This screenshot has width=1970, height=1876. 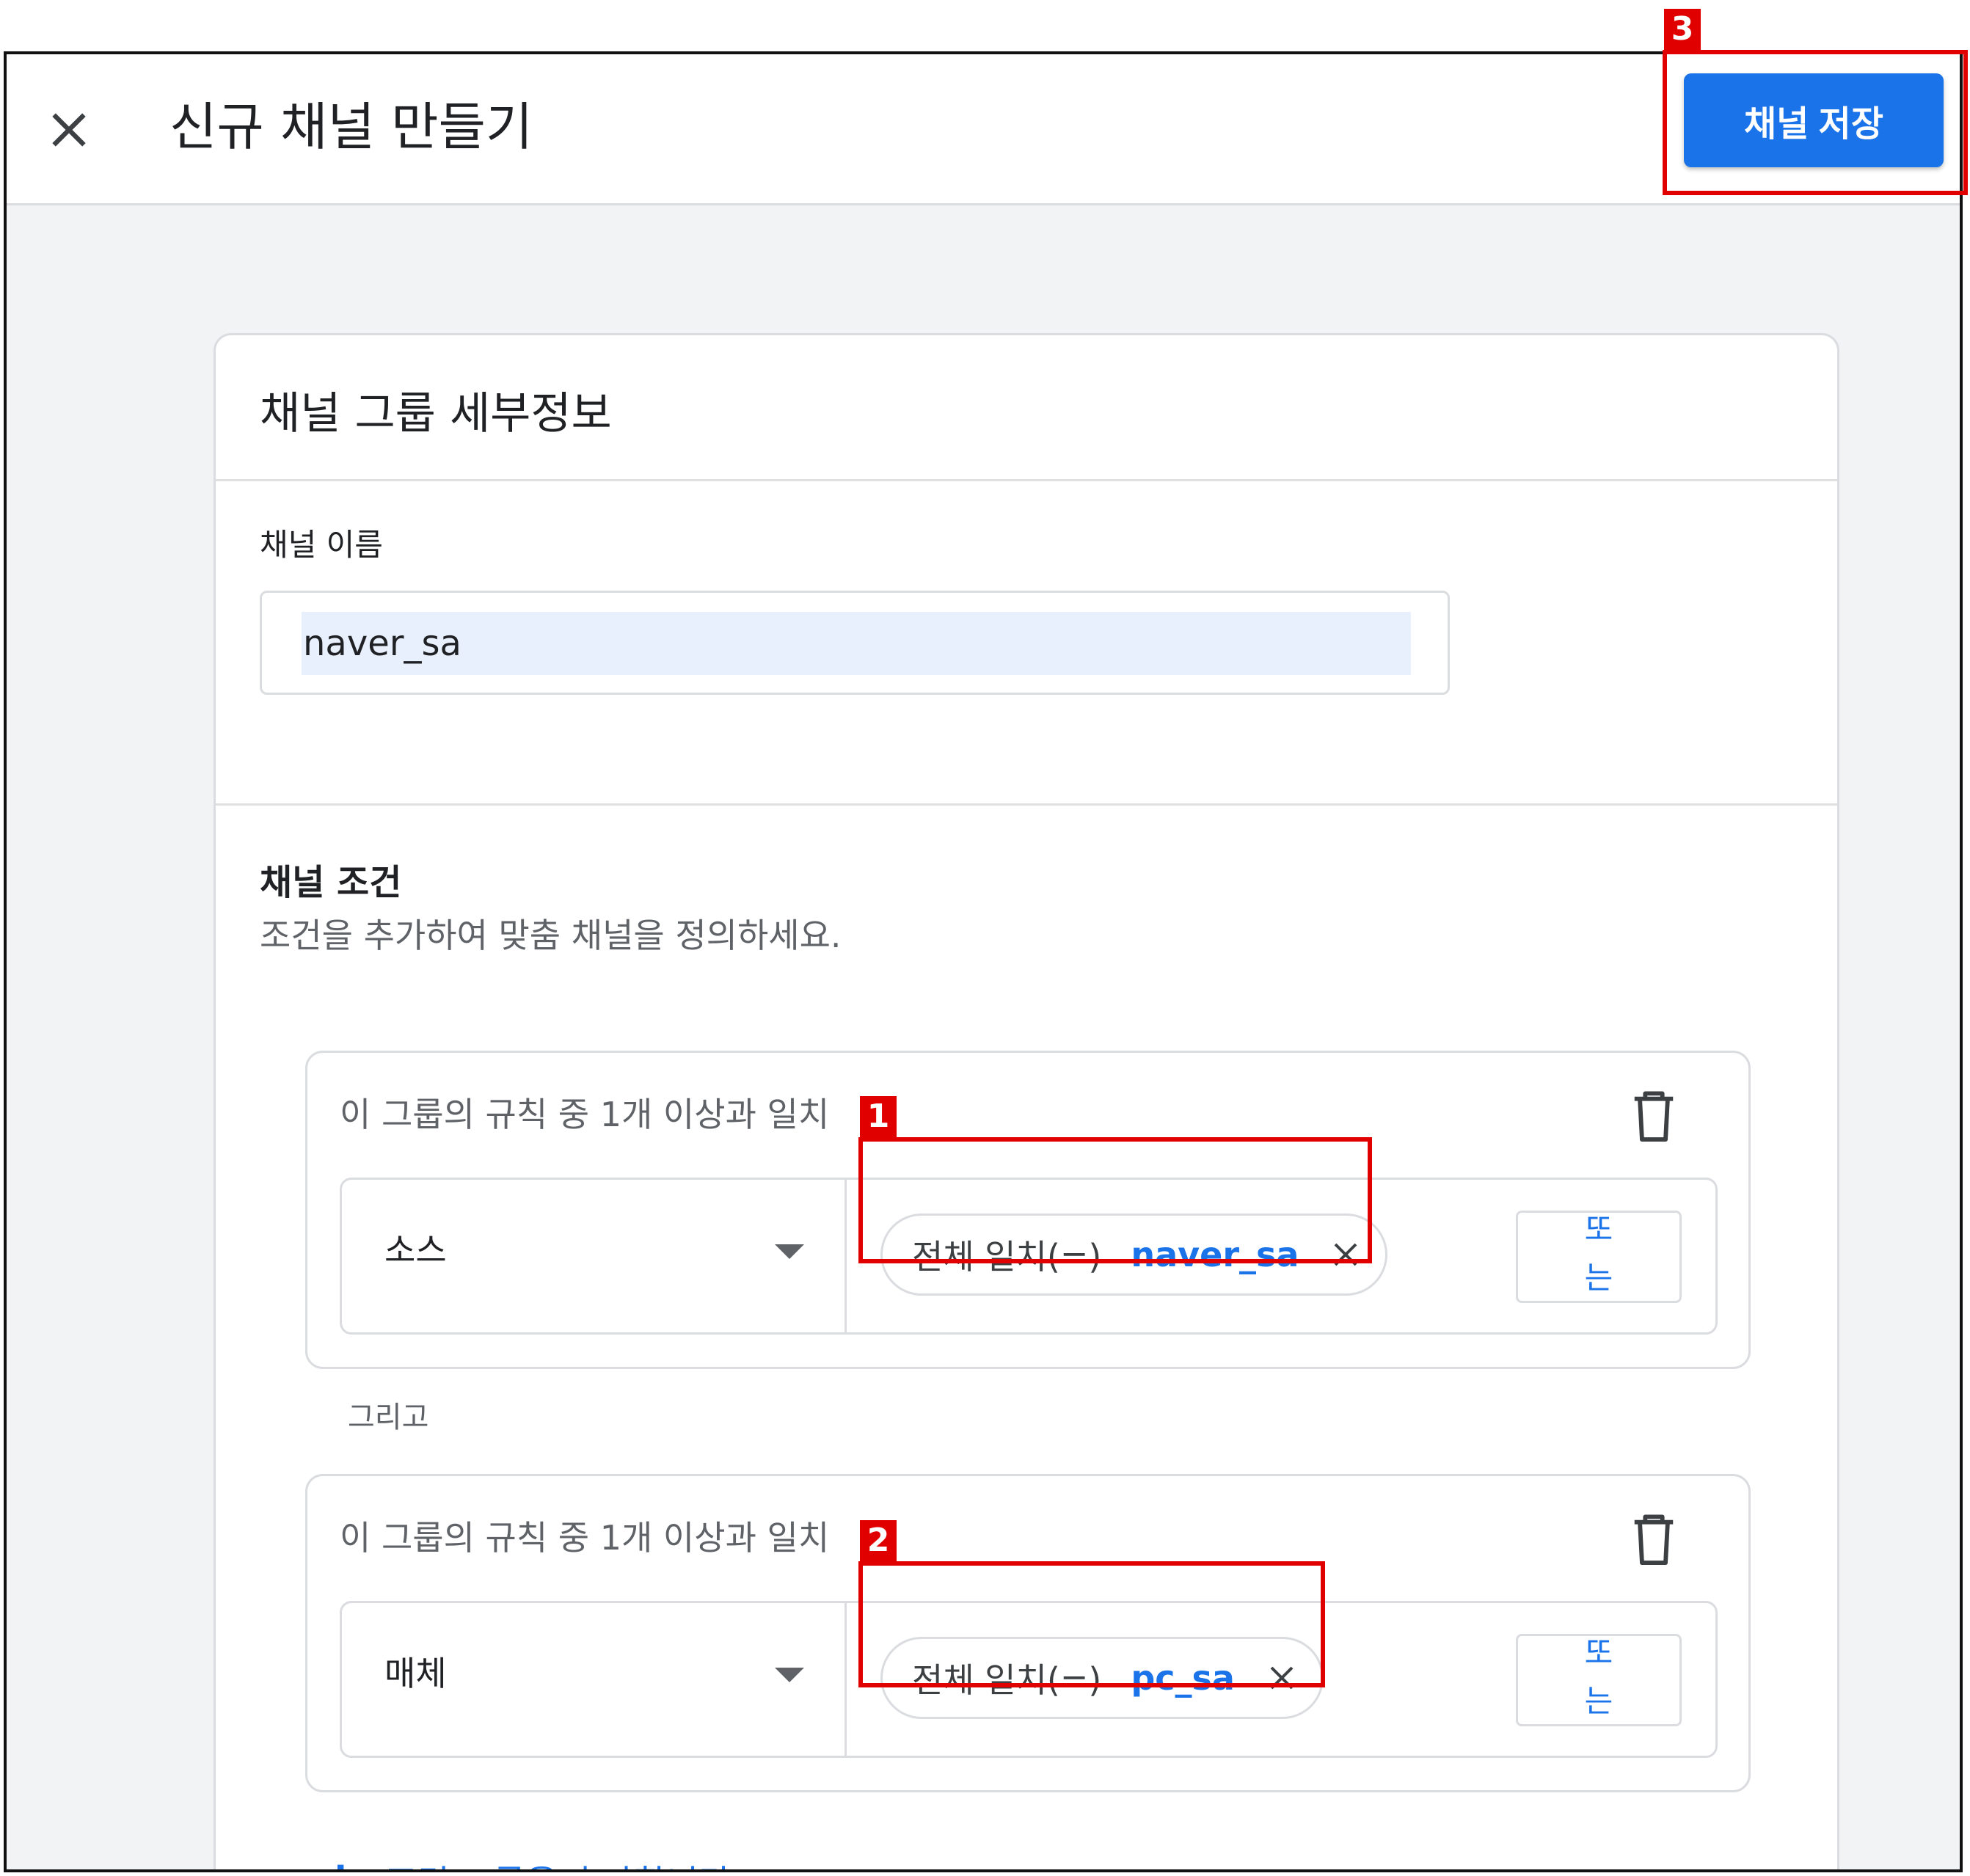 I want to click on page-title: 신규 채널 만들기, so click(x=351, y=127).